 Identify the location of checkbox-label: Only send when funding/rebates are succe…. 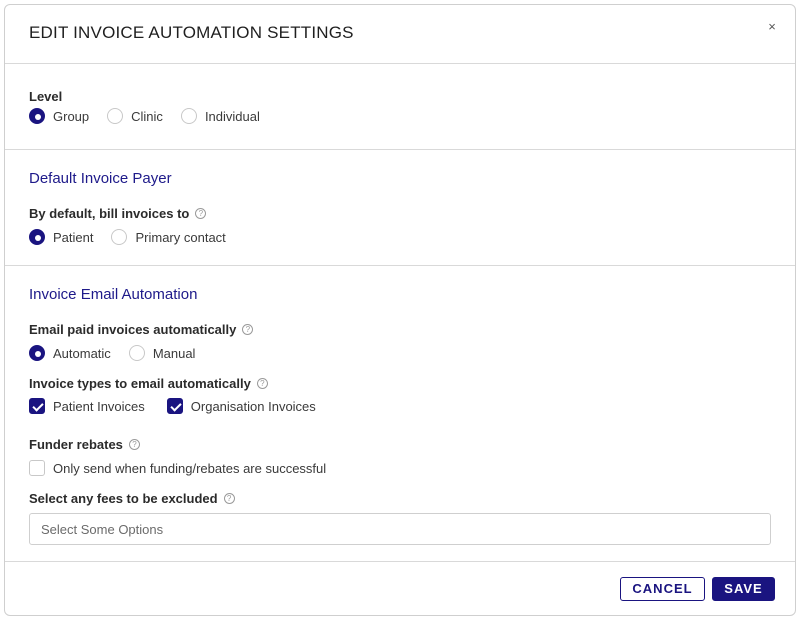
(190, 468).